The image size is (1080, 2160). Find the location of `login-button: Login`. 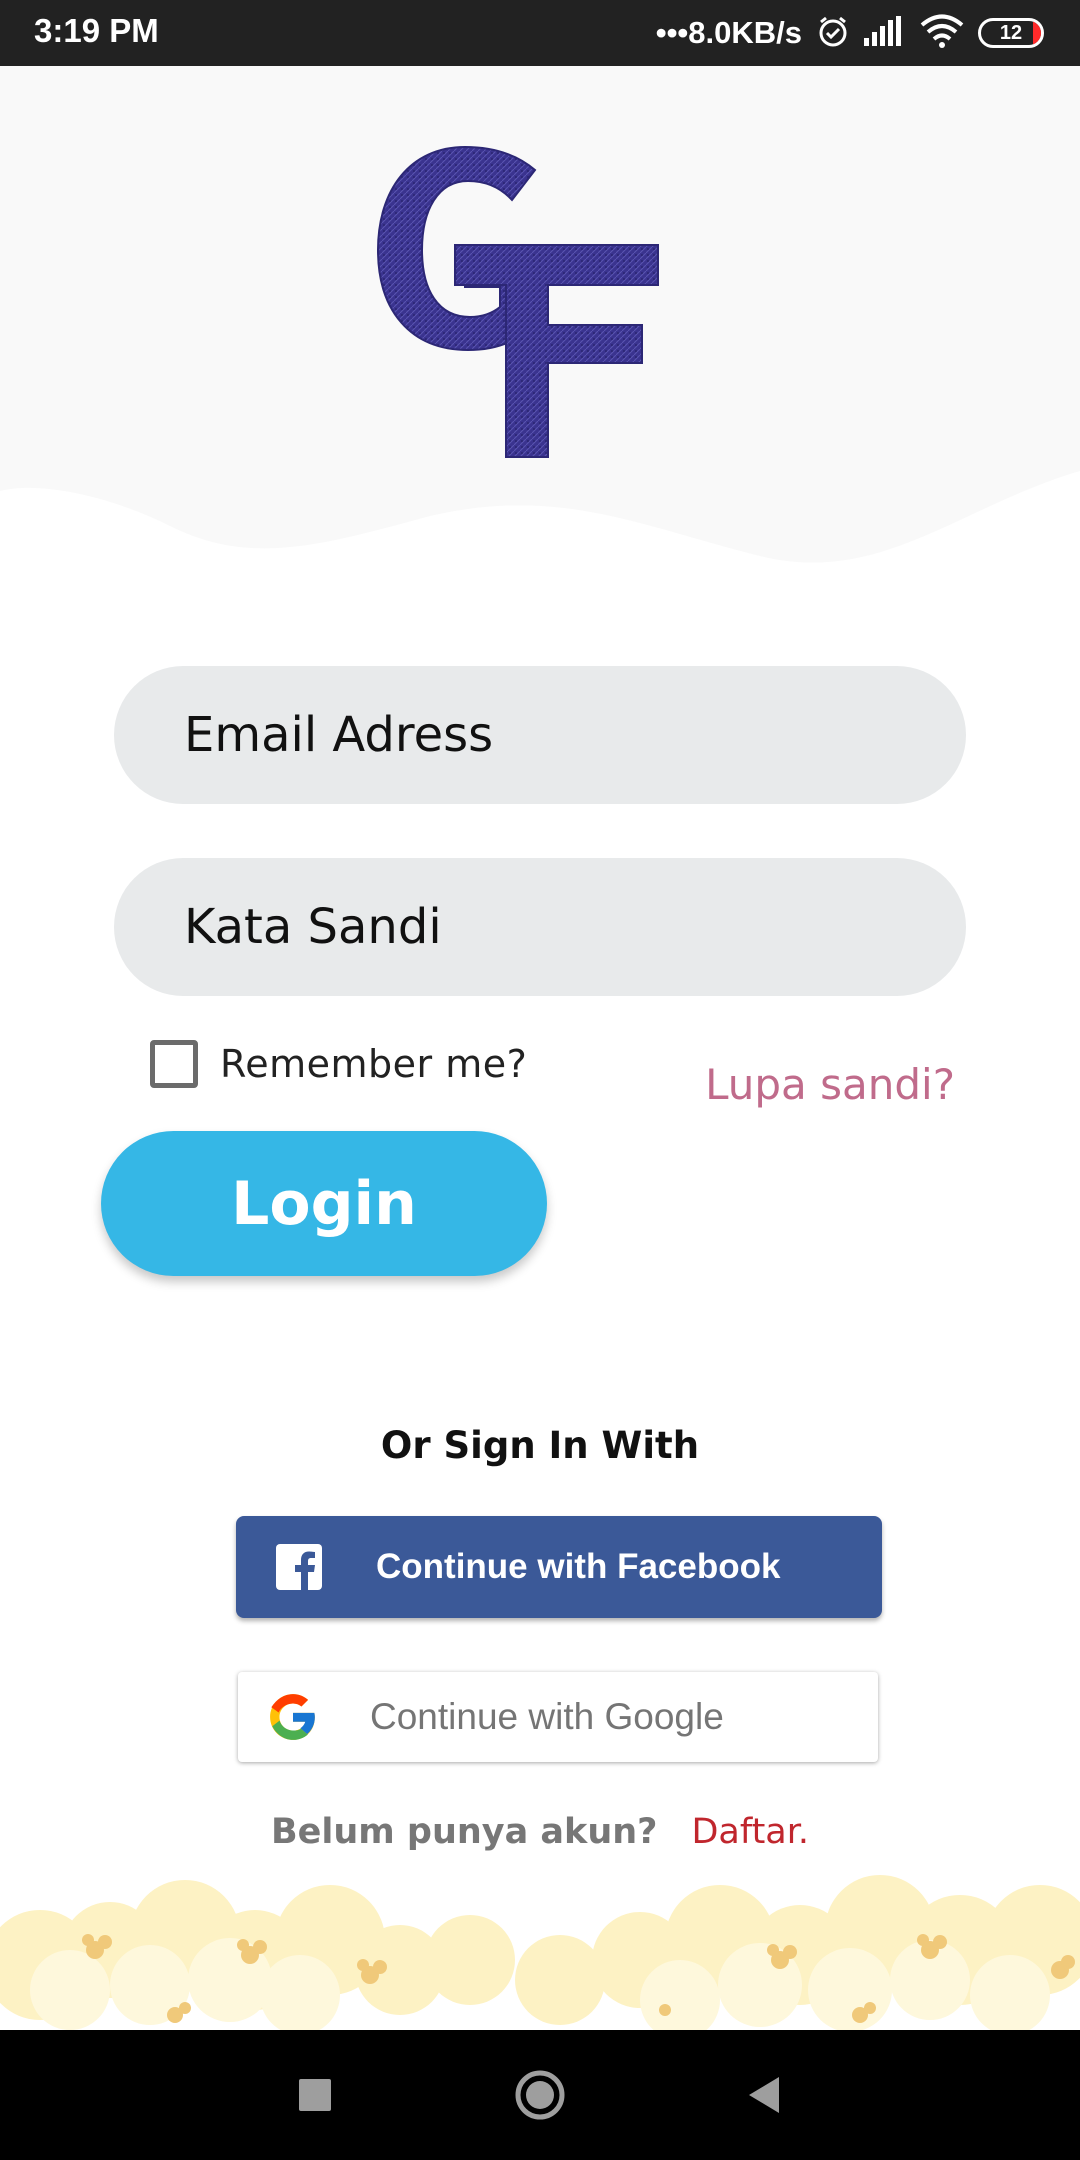

login-button: Login is located at coordinates (324, 1203).